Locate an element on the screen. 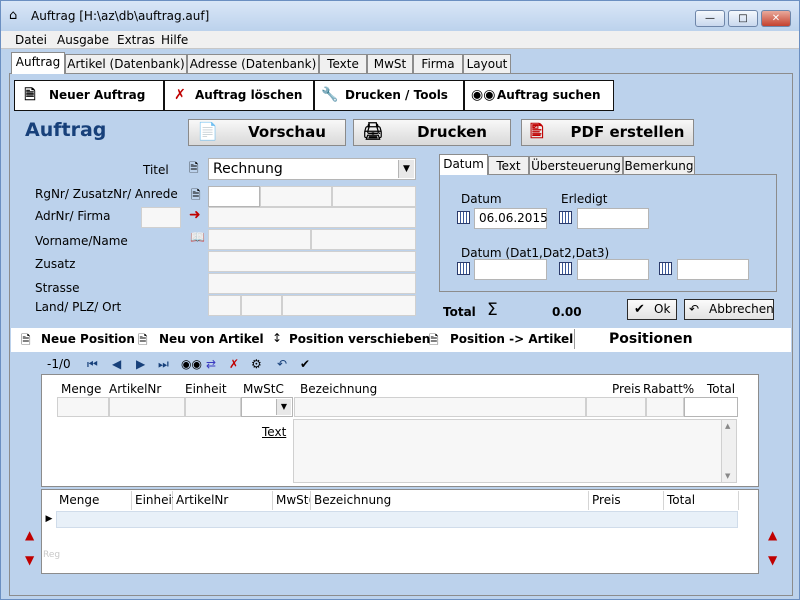 This screenshot has height=600, width=800. scroll-down-icon: ▼ is located at coordinates (727, 476).